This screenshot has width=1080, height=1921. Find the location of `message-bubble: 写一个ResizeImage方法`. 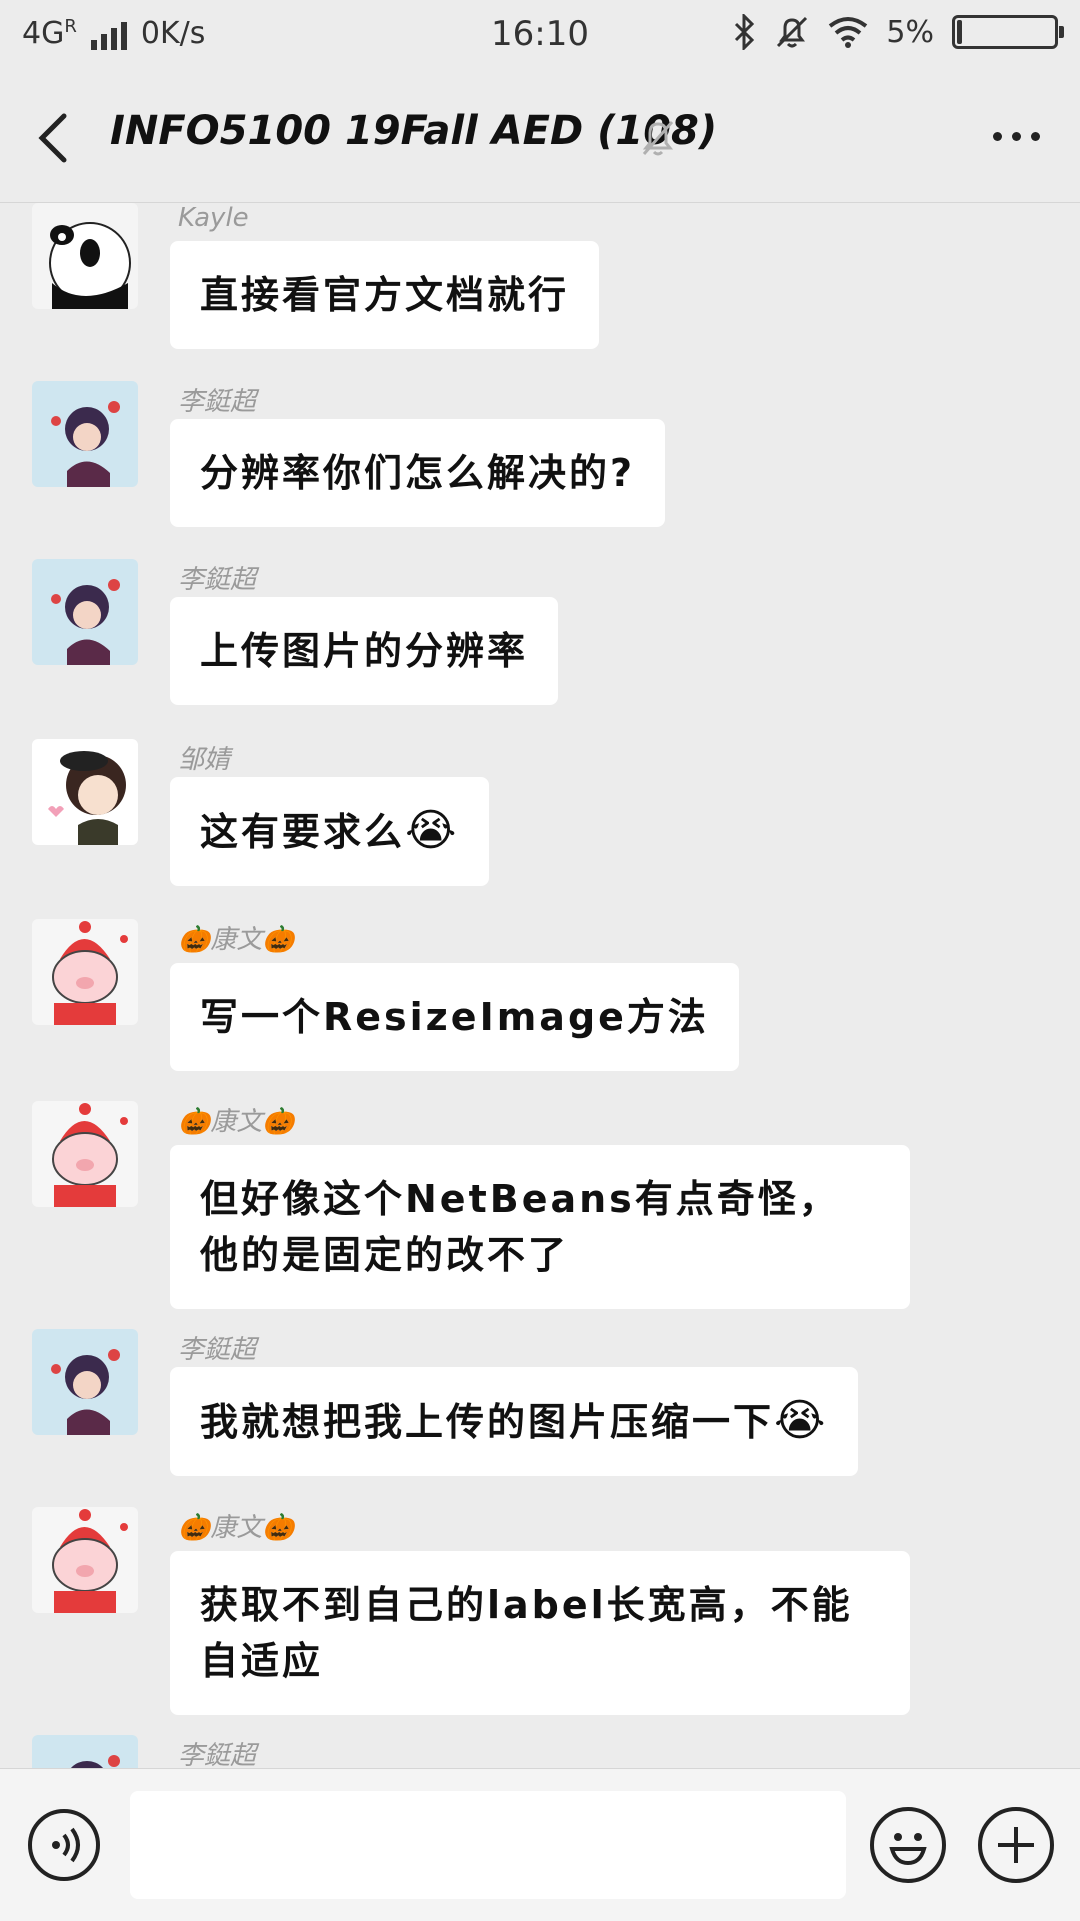

message-bubble: 写一个ResizeImage方法 is located at coordinates (454, 1017).